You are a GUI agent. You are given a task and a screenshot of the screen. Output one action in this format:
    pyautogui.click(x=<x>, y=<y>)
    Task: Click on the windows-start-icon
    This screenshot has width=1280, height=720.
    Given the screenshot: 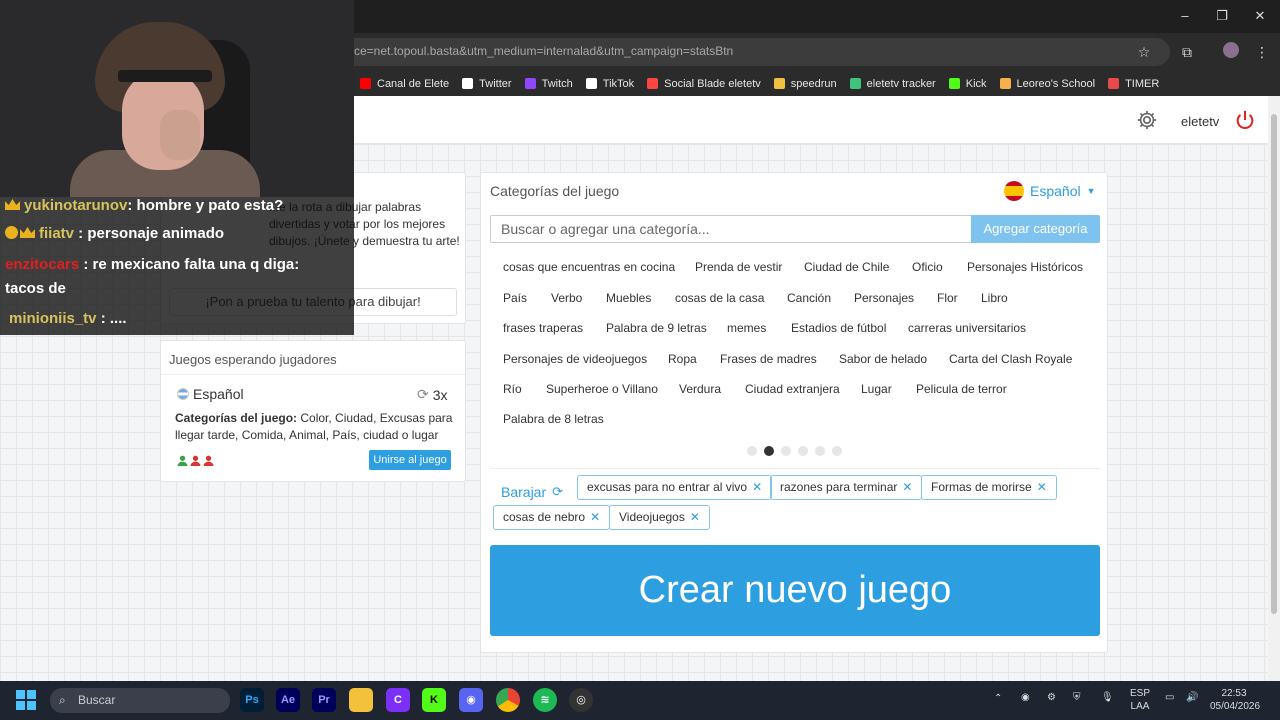 What is the action you would take?
    pyautogui.click(x=26, y=700)
    